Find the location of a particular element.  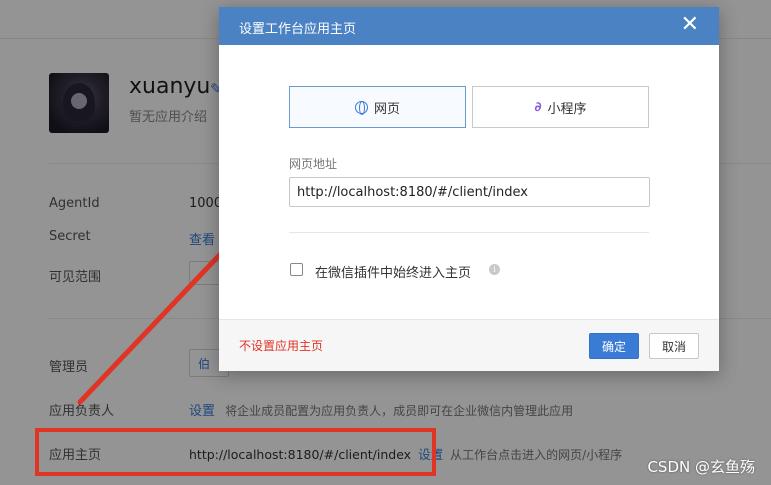

tab-webpage-label: 网页 is located at coordinates (386, 109).